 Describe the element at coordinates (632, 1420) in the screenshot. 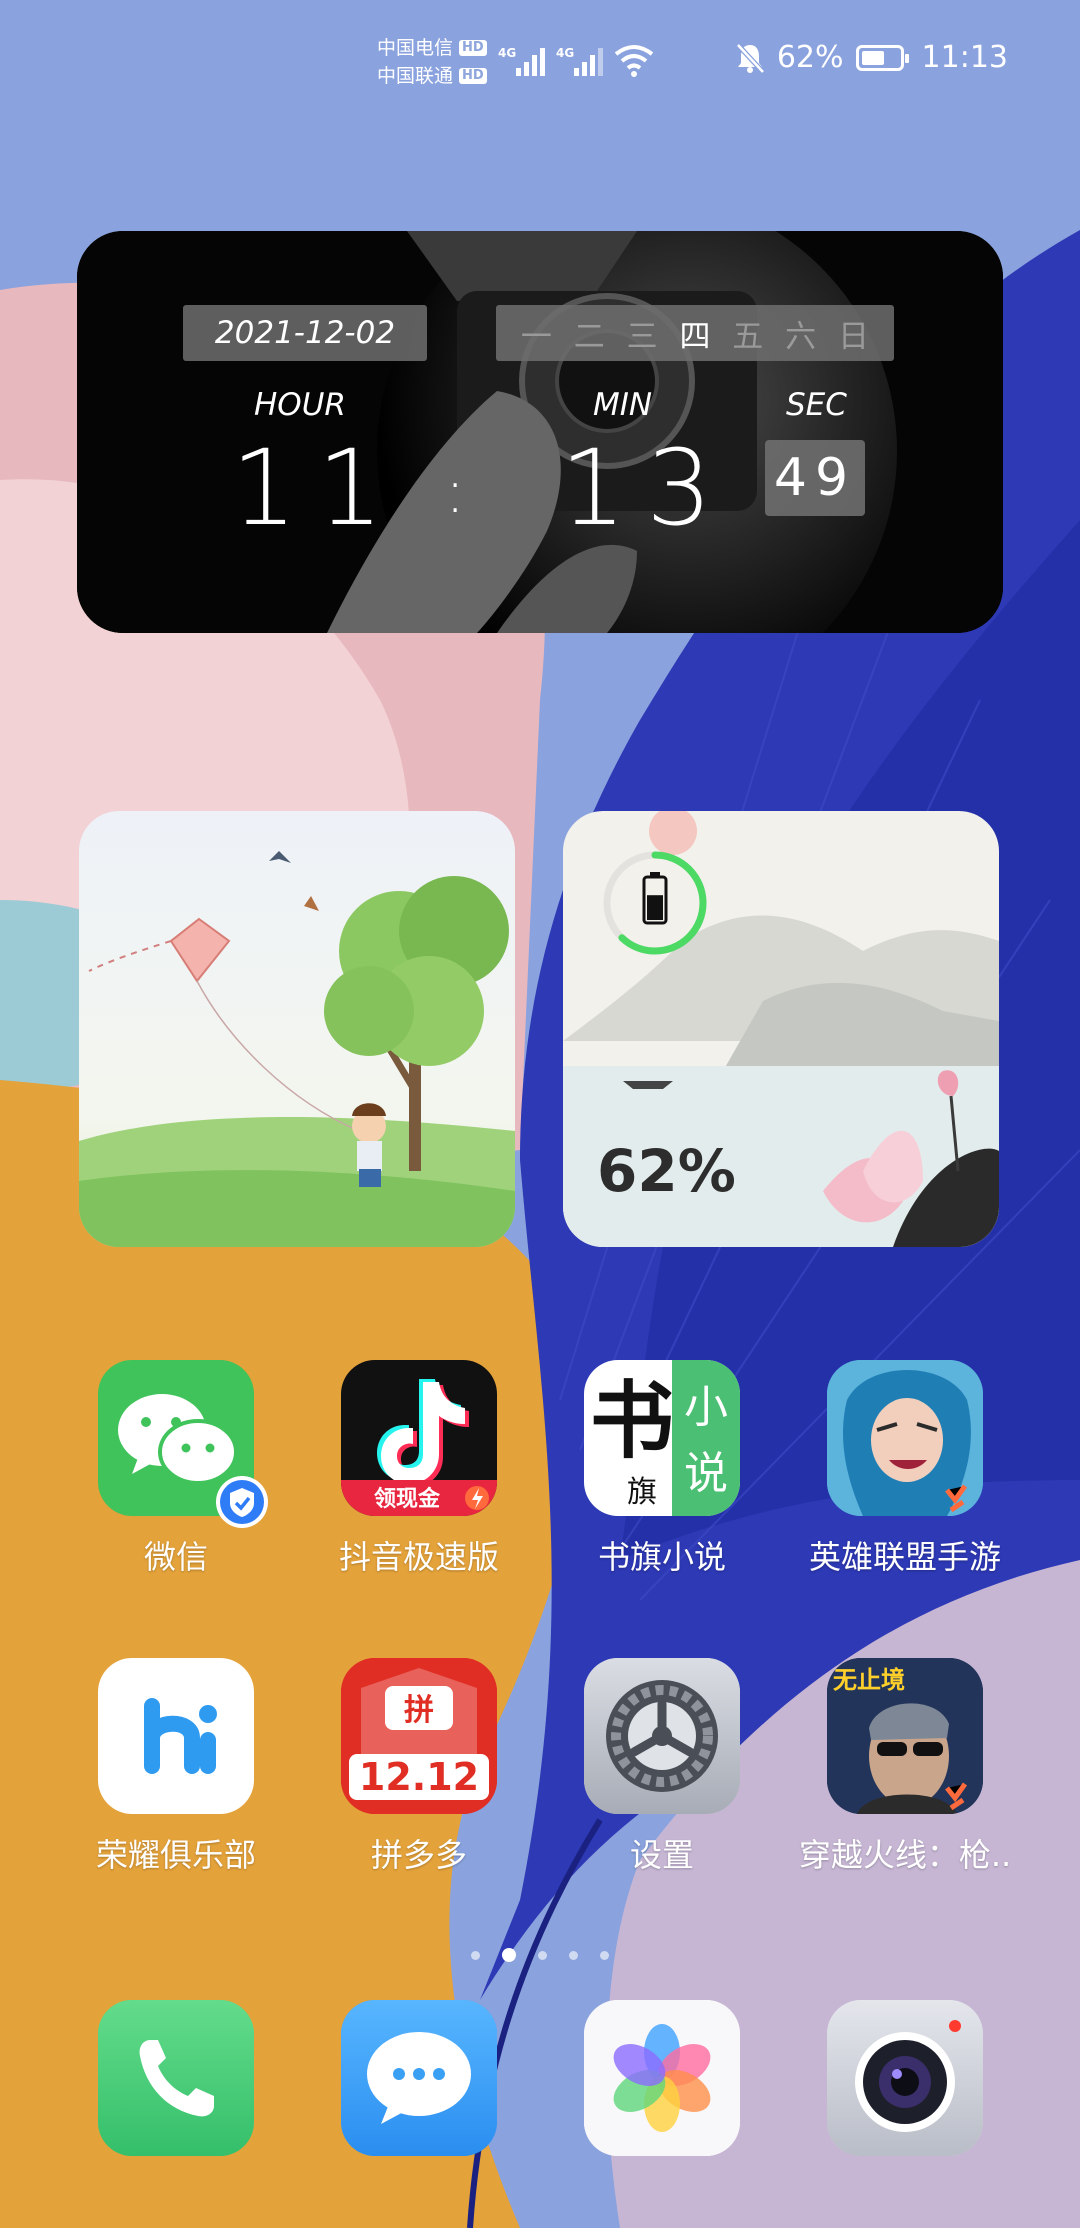

I see `shuqi-glyph-1: 书` at that location.